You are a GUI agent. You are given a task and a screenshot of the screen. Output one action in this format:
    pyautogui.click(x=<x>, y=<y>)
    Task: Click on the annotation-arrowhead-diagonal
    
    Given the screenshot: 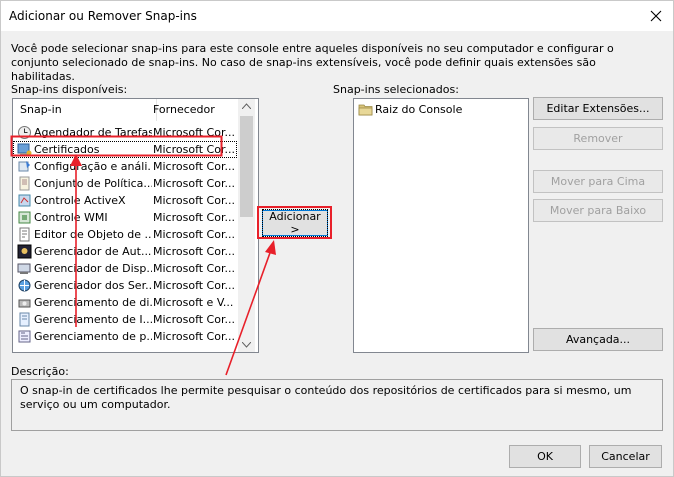 What is the action you would take?
    pyautogui.click(x=270, y=247)
    